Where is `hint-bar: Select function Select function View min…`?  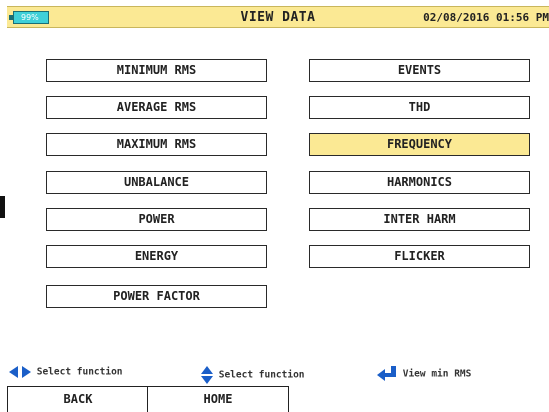
hint-bar: Select function Select function View min… is located at coordinates (278, 373).